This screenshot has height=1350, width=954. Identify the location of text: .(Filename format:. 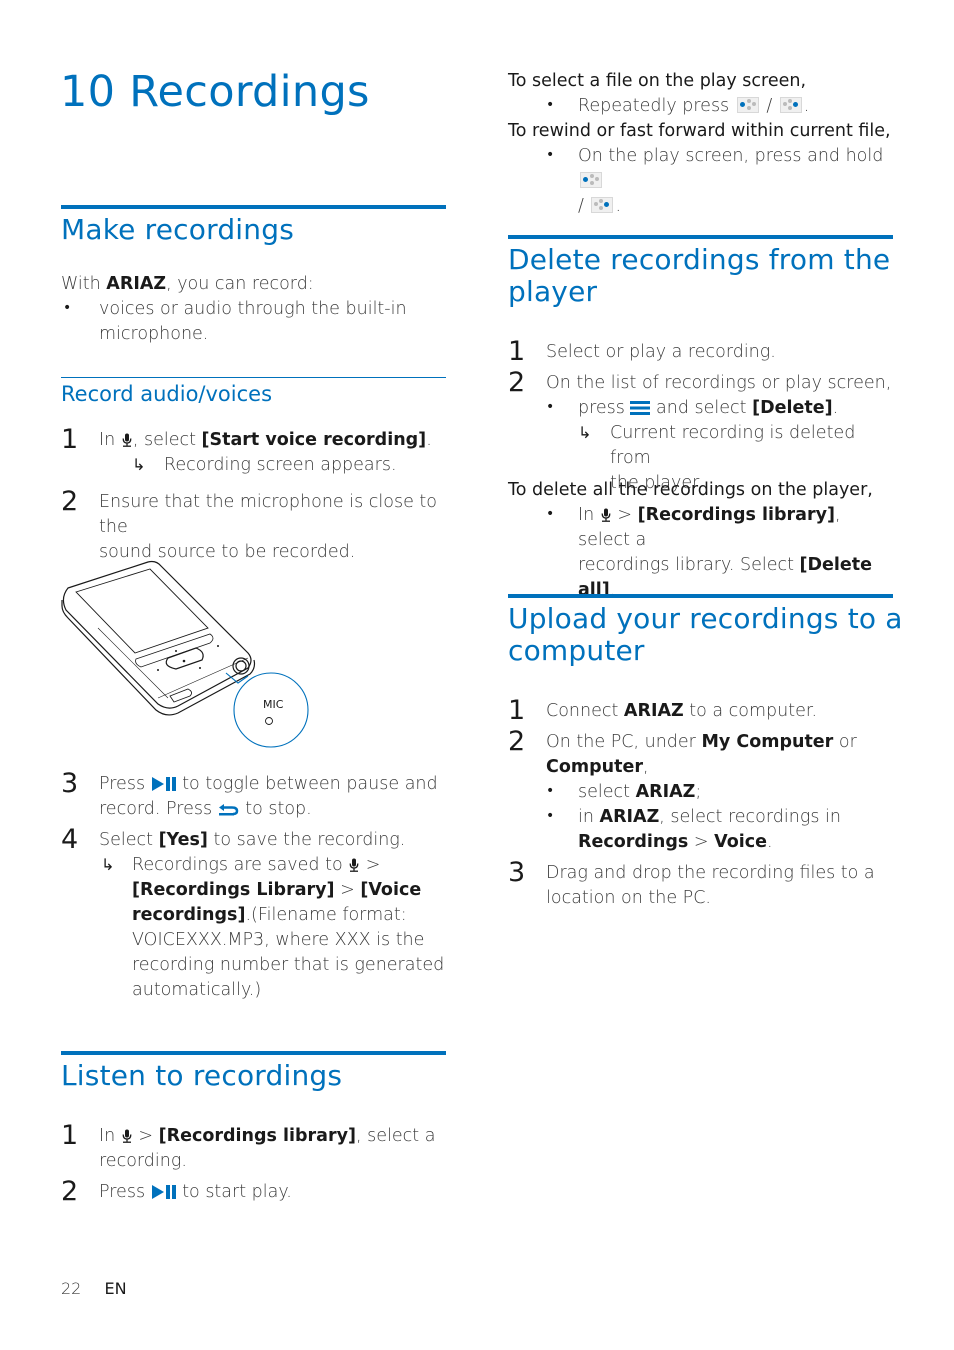
(326, 915).